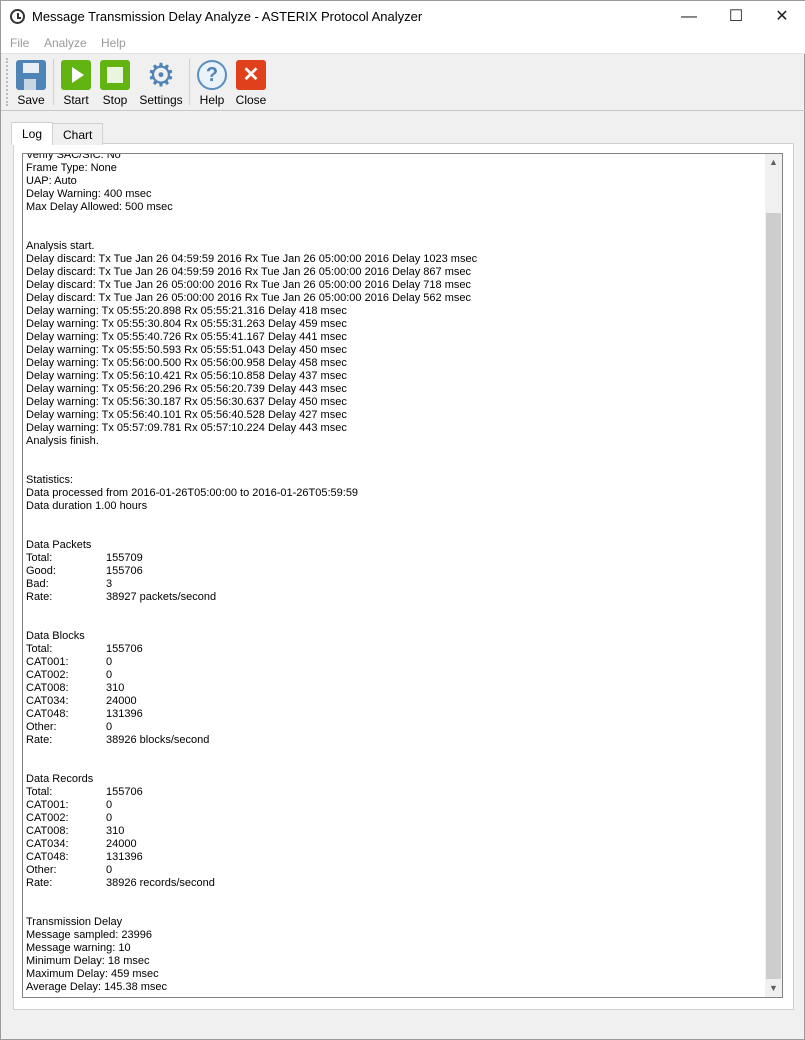 Image resolution: width=805 pixels, height=1040 pixels. What do you see at coordinates (92, 974) in the screenshot?
I see `log-line: Maximum Delay: 459 msec` at bounding box center [92, 974].